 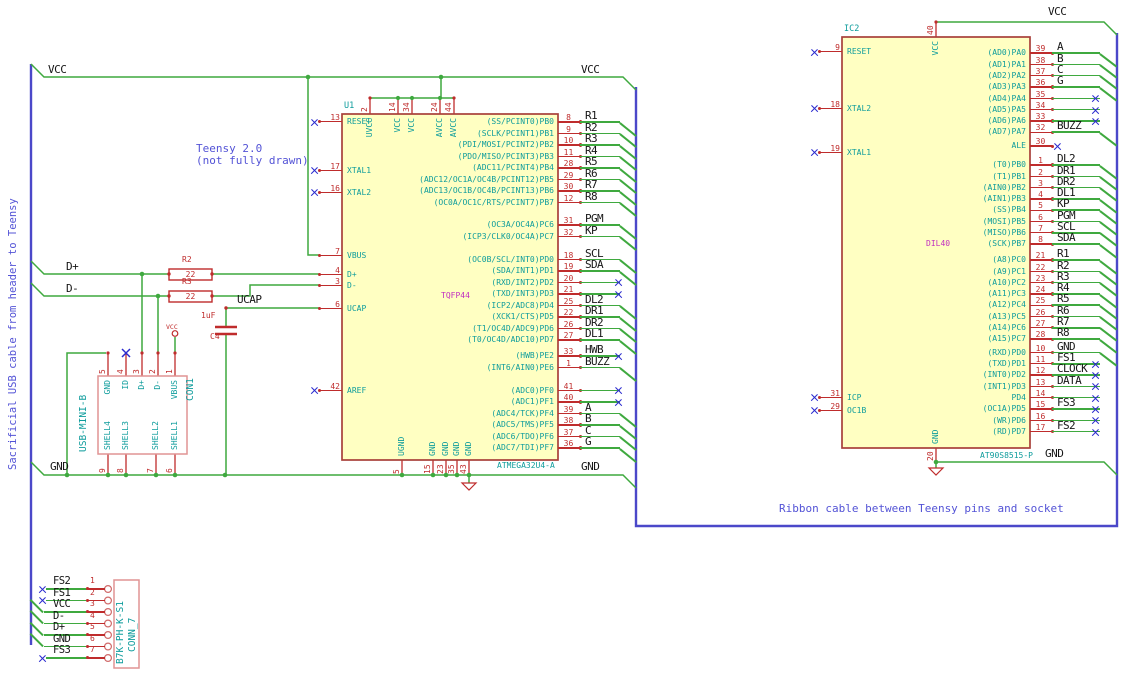 What do you see at coordinates (528, 307) in the screenshot?
I see `pin-row: (ICP2/ADC8)PD4 25 DL2` at bounding box center [528, 307].